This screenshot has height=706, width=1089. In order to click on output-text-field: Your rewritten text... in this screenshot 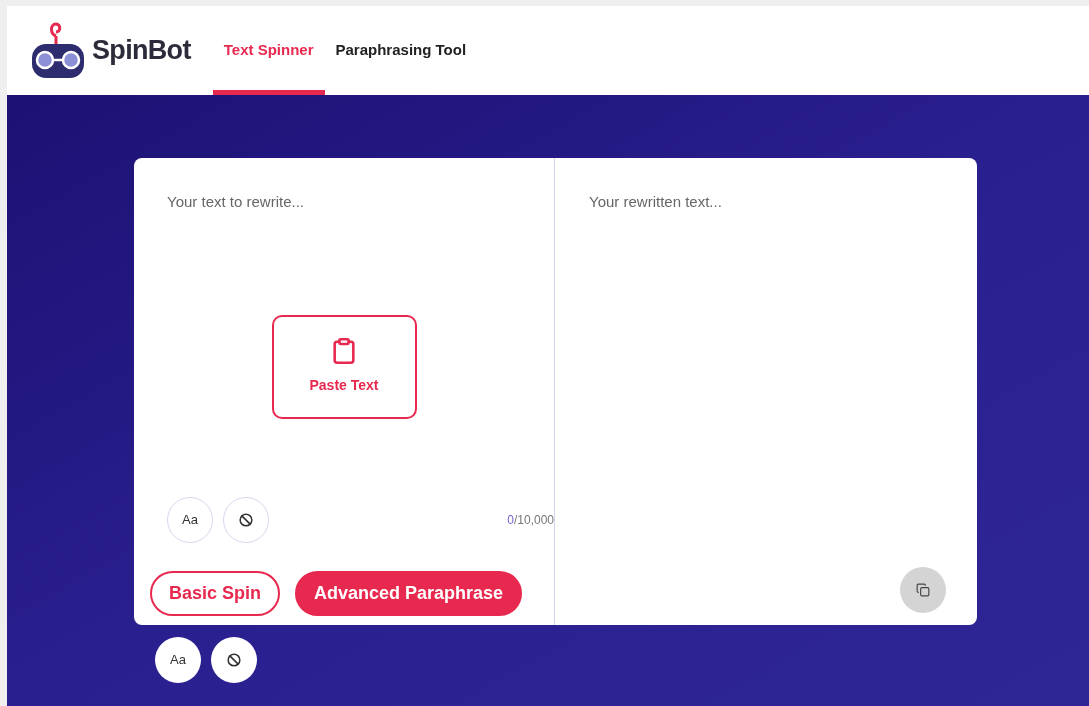, I will do `click(767, 202)`.